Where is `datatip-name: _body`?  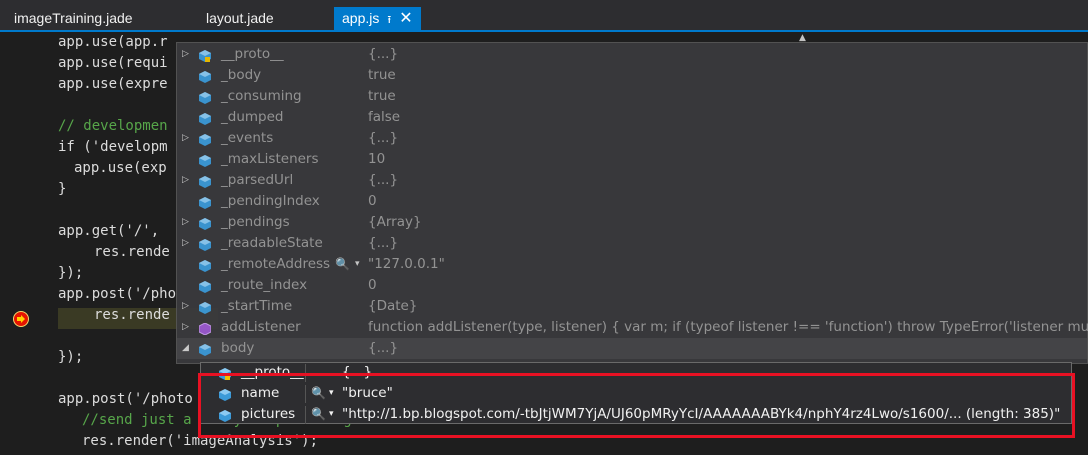
datatip-name: _body is located at coordinates (241, 75).